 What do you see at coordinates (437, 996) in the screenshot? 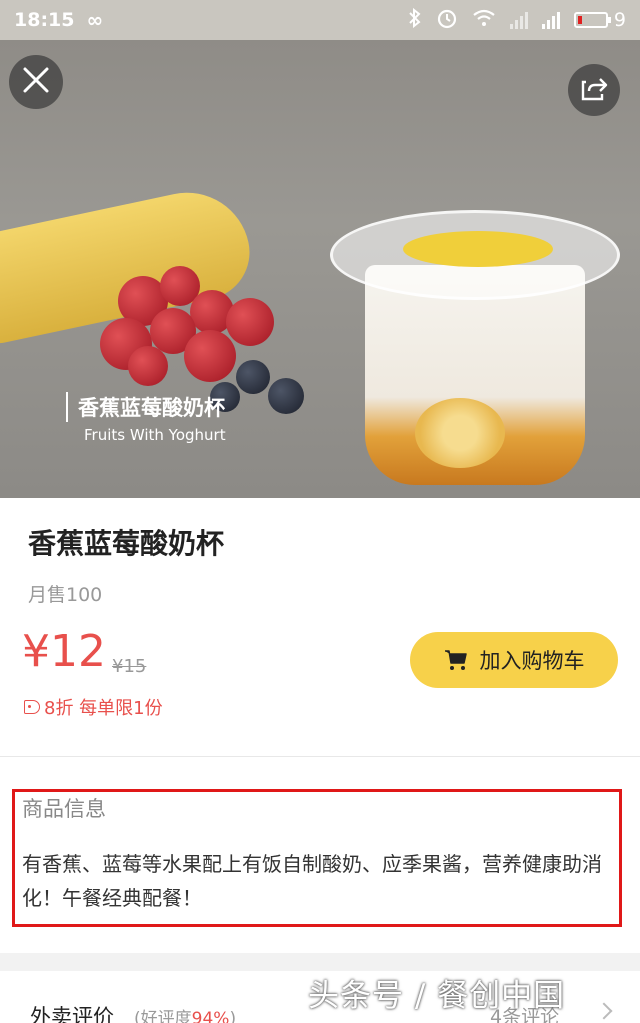
I see `watermark: 头条号 / 餐创中国` at bounding box center [437, 996].